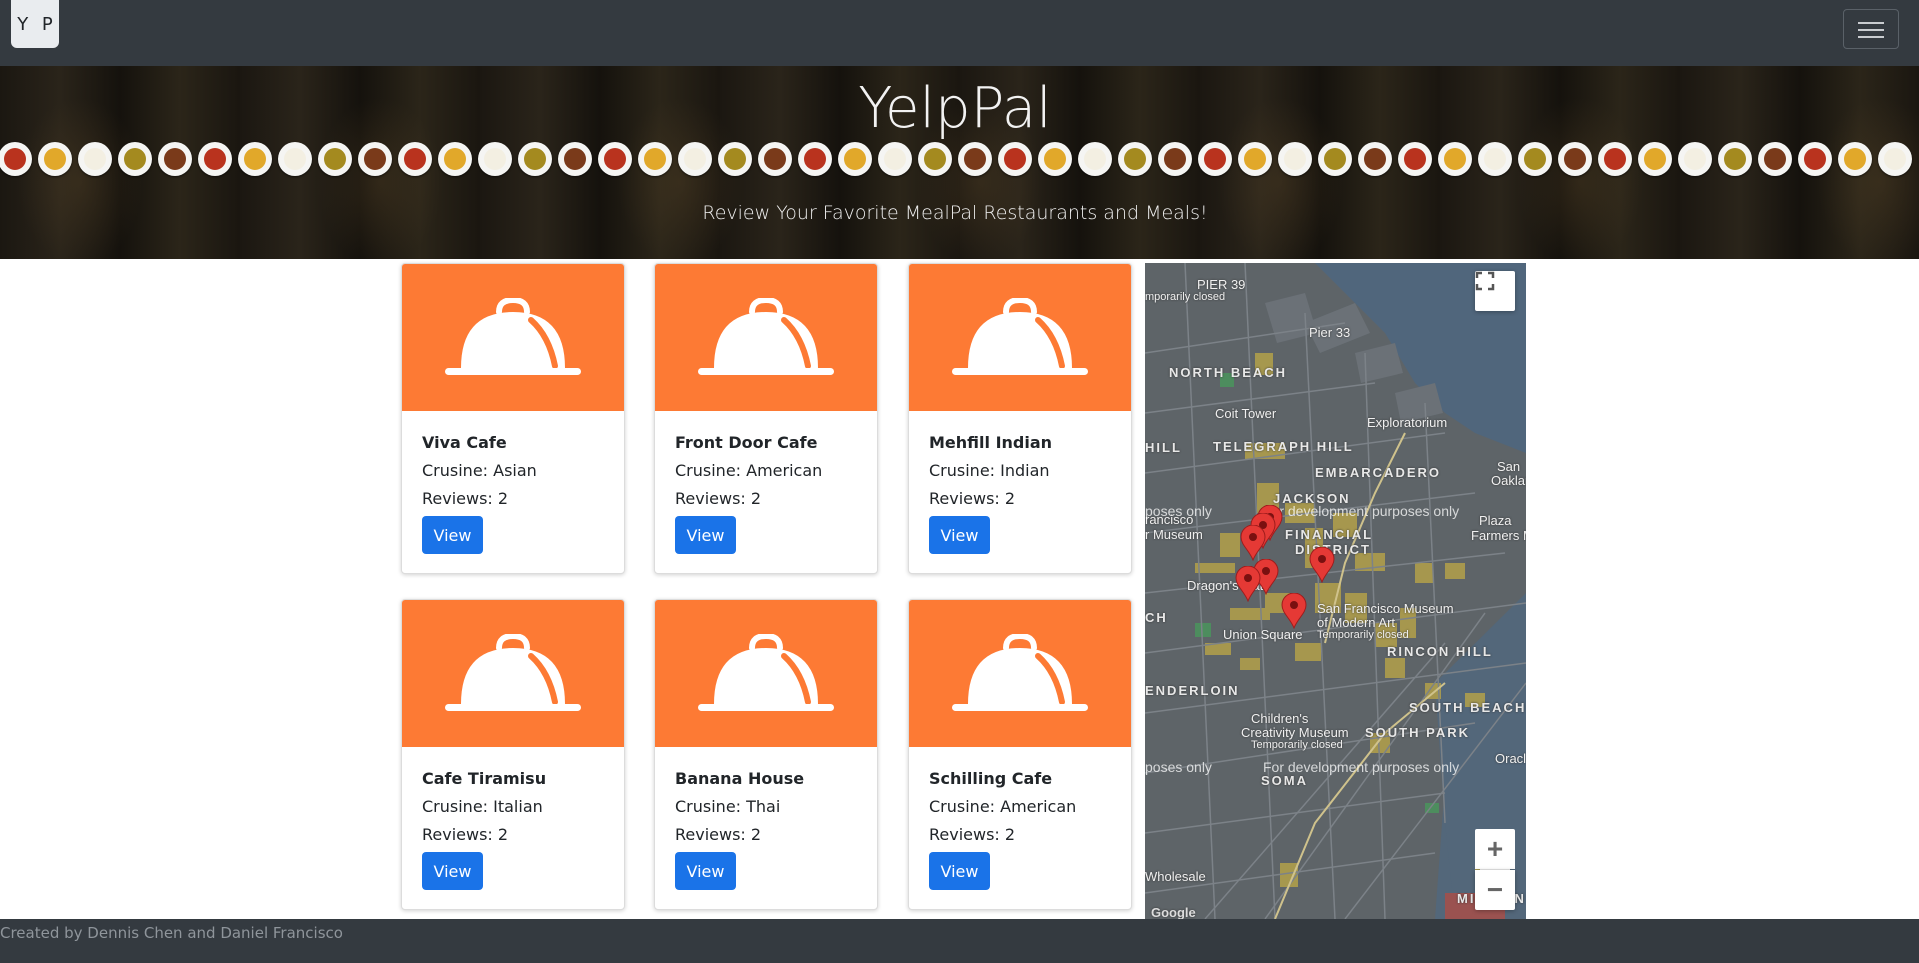 The width and height of the screenshot is (1919, 963). I want to click on map-label: of Modern Art, so click(1356, 622).